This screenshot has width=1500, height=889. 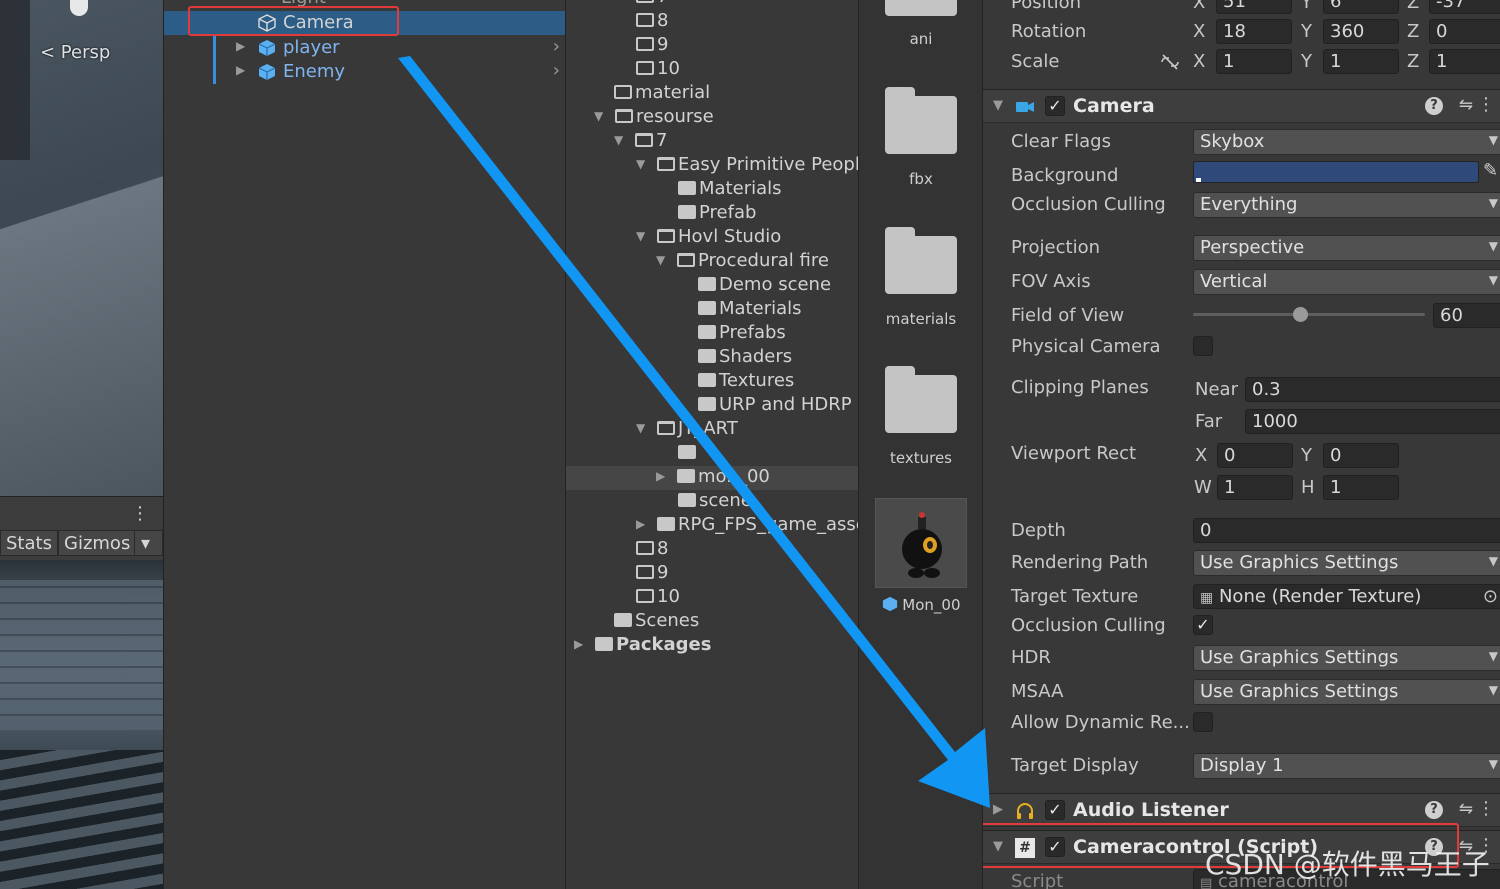 What do you see at coordinates (1241, 106) in the screenshot?
I see `camera-component-header: ▼ ✓ Camera ? ⇋ ⋮` at bounding box center [1241, 106].